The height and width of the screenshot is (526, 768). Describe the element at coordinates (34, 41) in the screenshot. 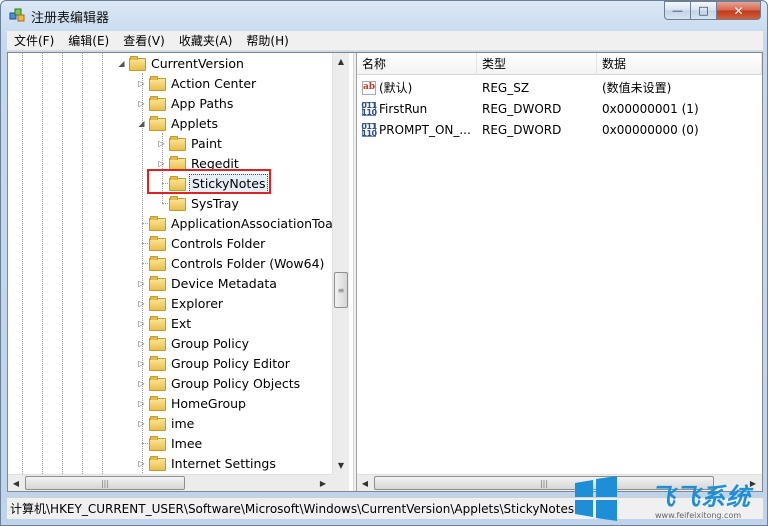

I see `menu-file: 文件(F)` at that location.